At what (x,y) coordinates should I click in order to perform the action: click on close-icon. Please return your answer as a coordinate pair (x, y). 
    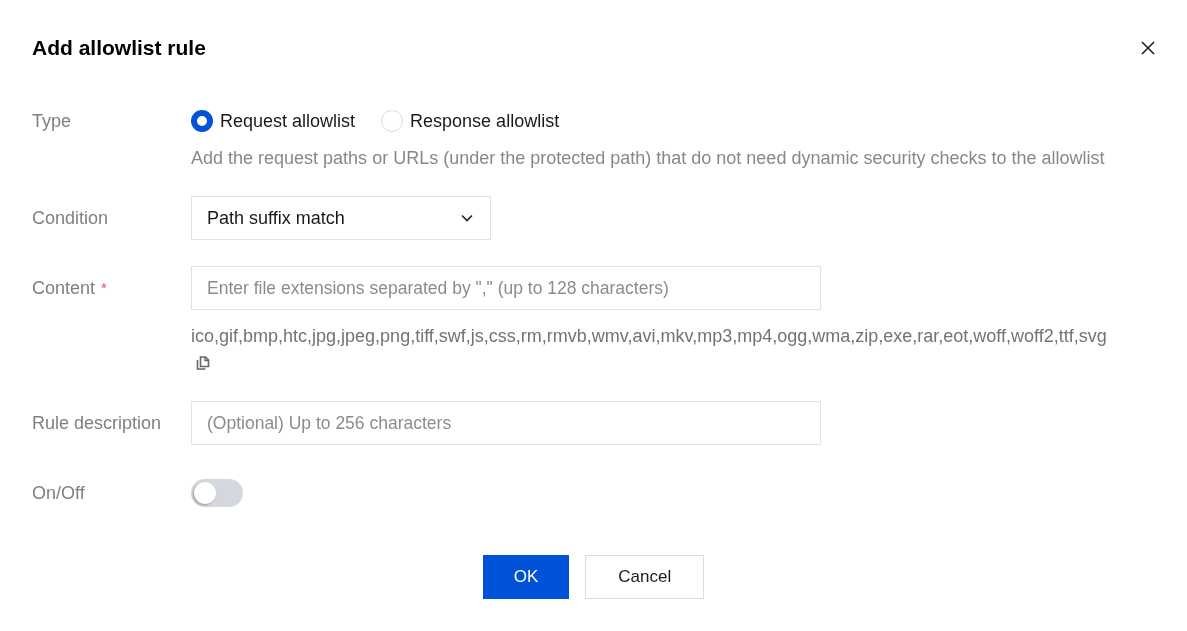
    Looking at the image, I should click on (1148, 48).